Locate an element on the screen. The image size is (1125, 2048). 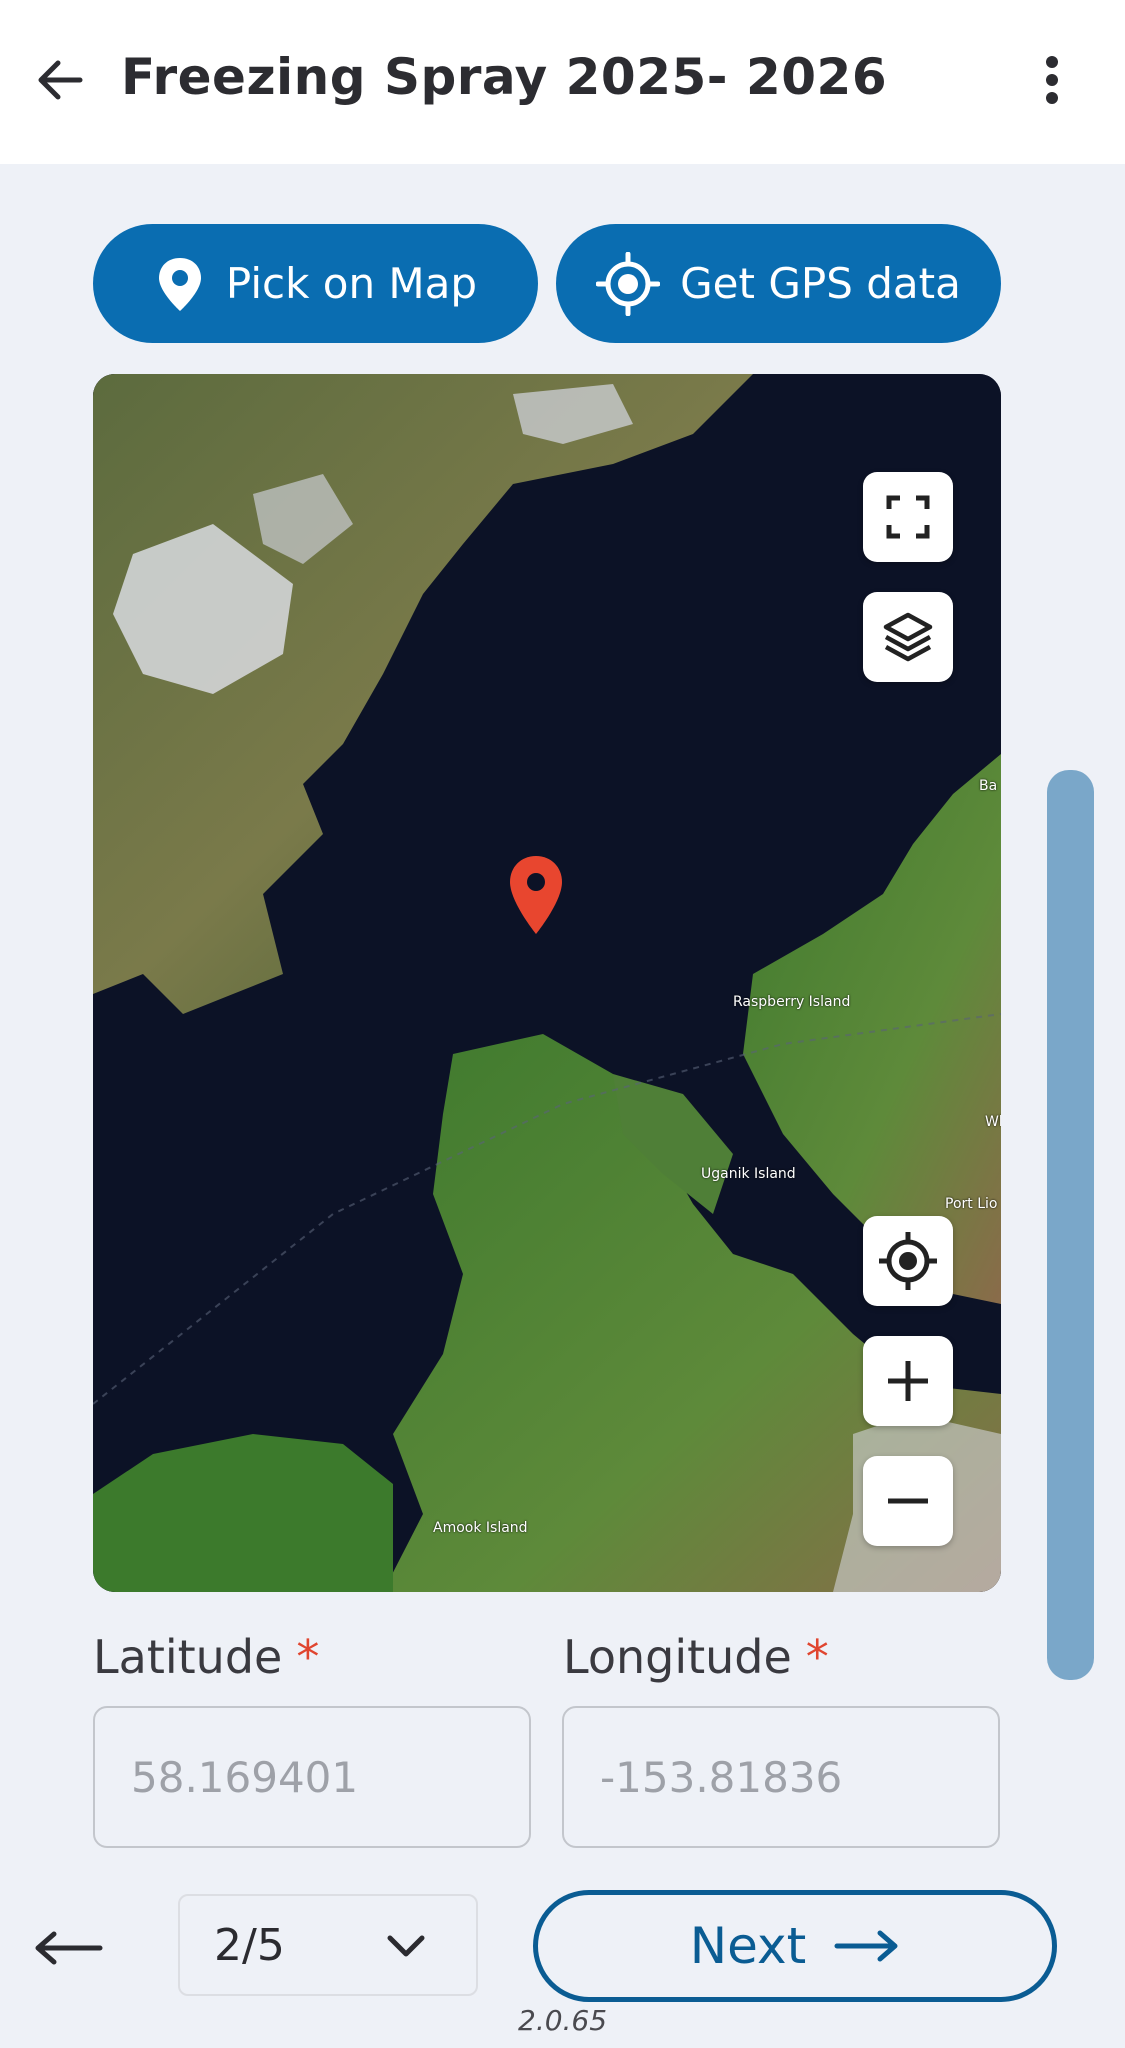
longitude-label: Longitude * is located at coordinates (696, 1657).